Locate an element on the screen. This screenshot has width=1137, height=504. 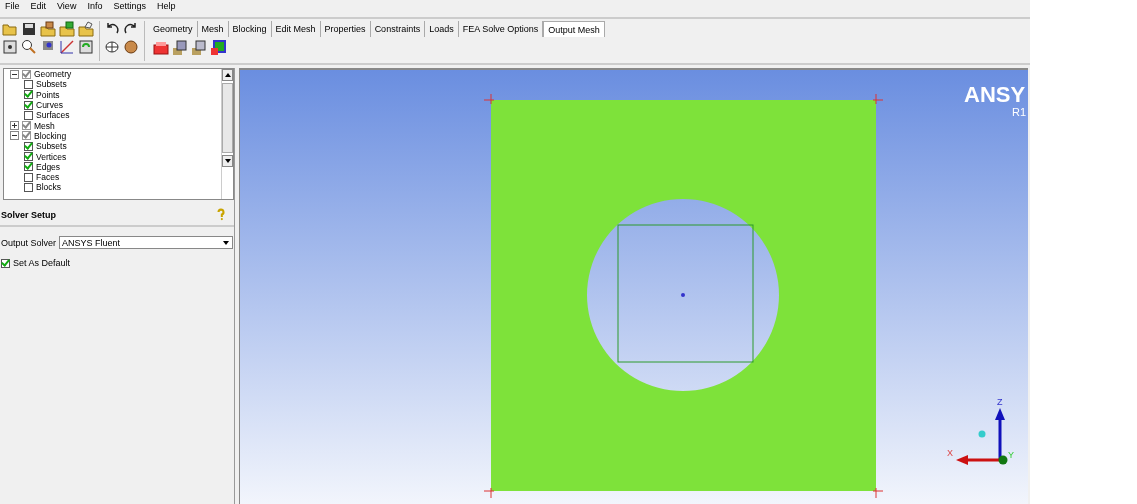
logo-text: ANSY is located at coordinates (995, 94).